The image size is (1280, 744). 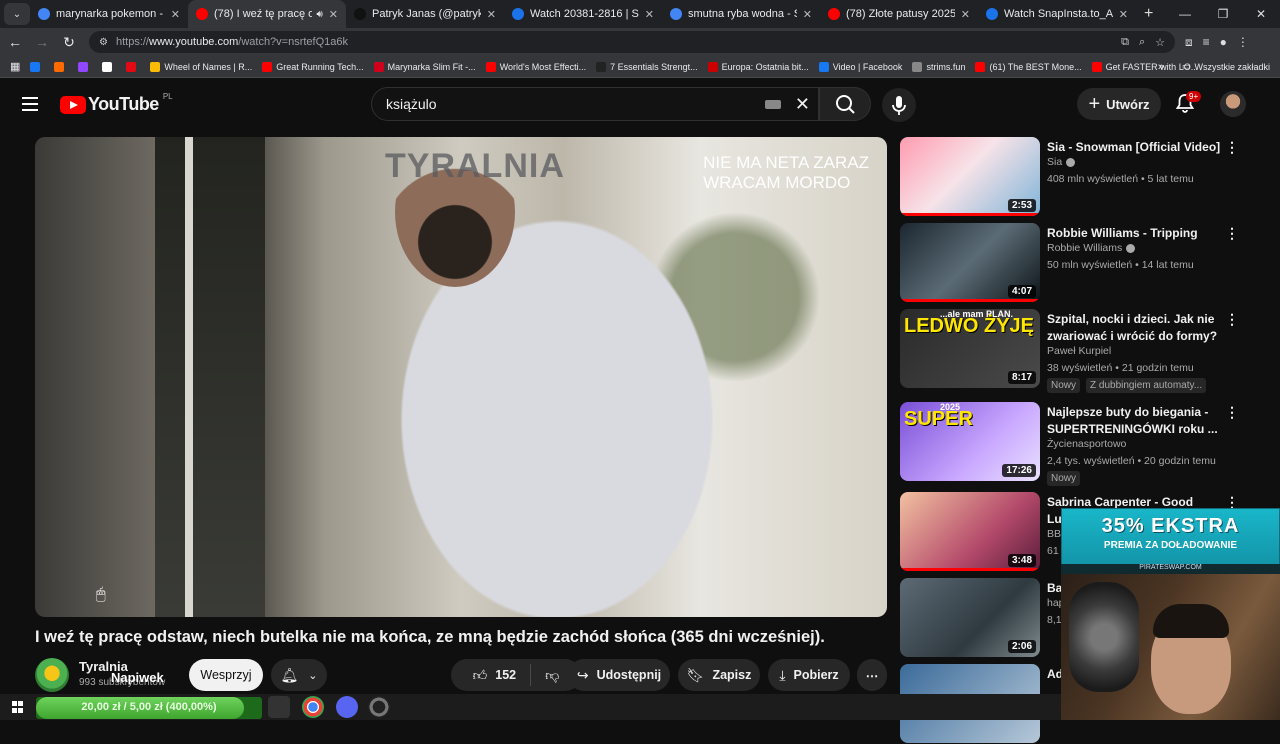 What do you see at coordinates (18, 707) in the screenshot?
I see `windows-start-icon` at bounding box center [18, 707].